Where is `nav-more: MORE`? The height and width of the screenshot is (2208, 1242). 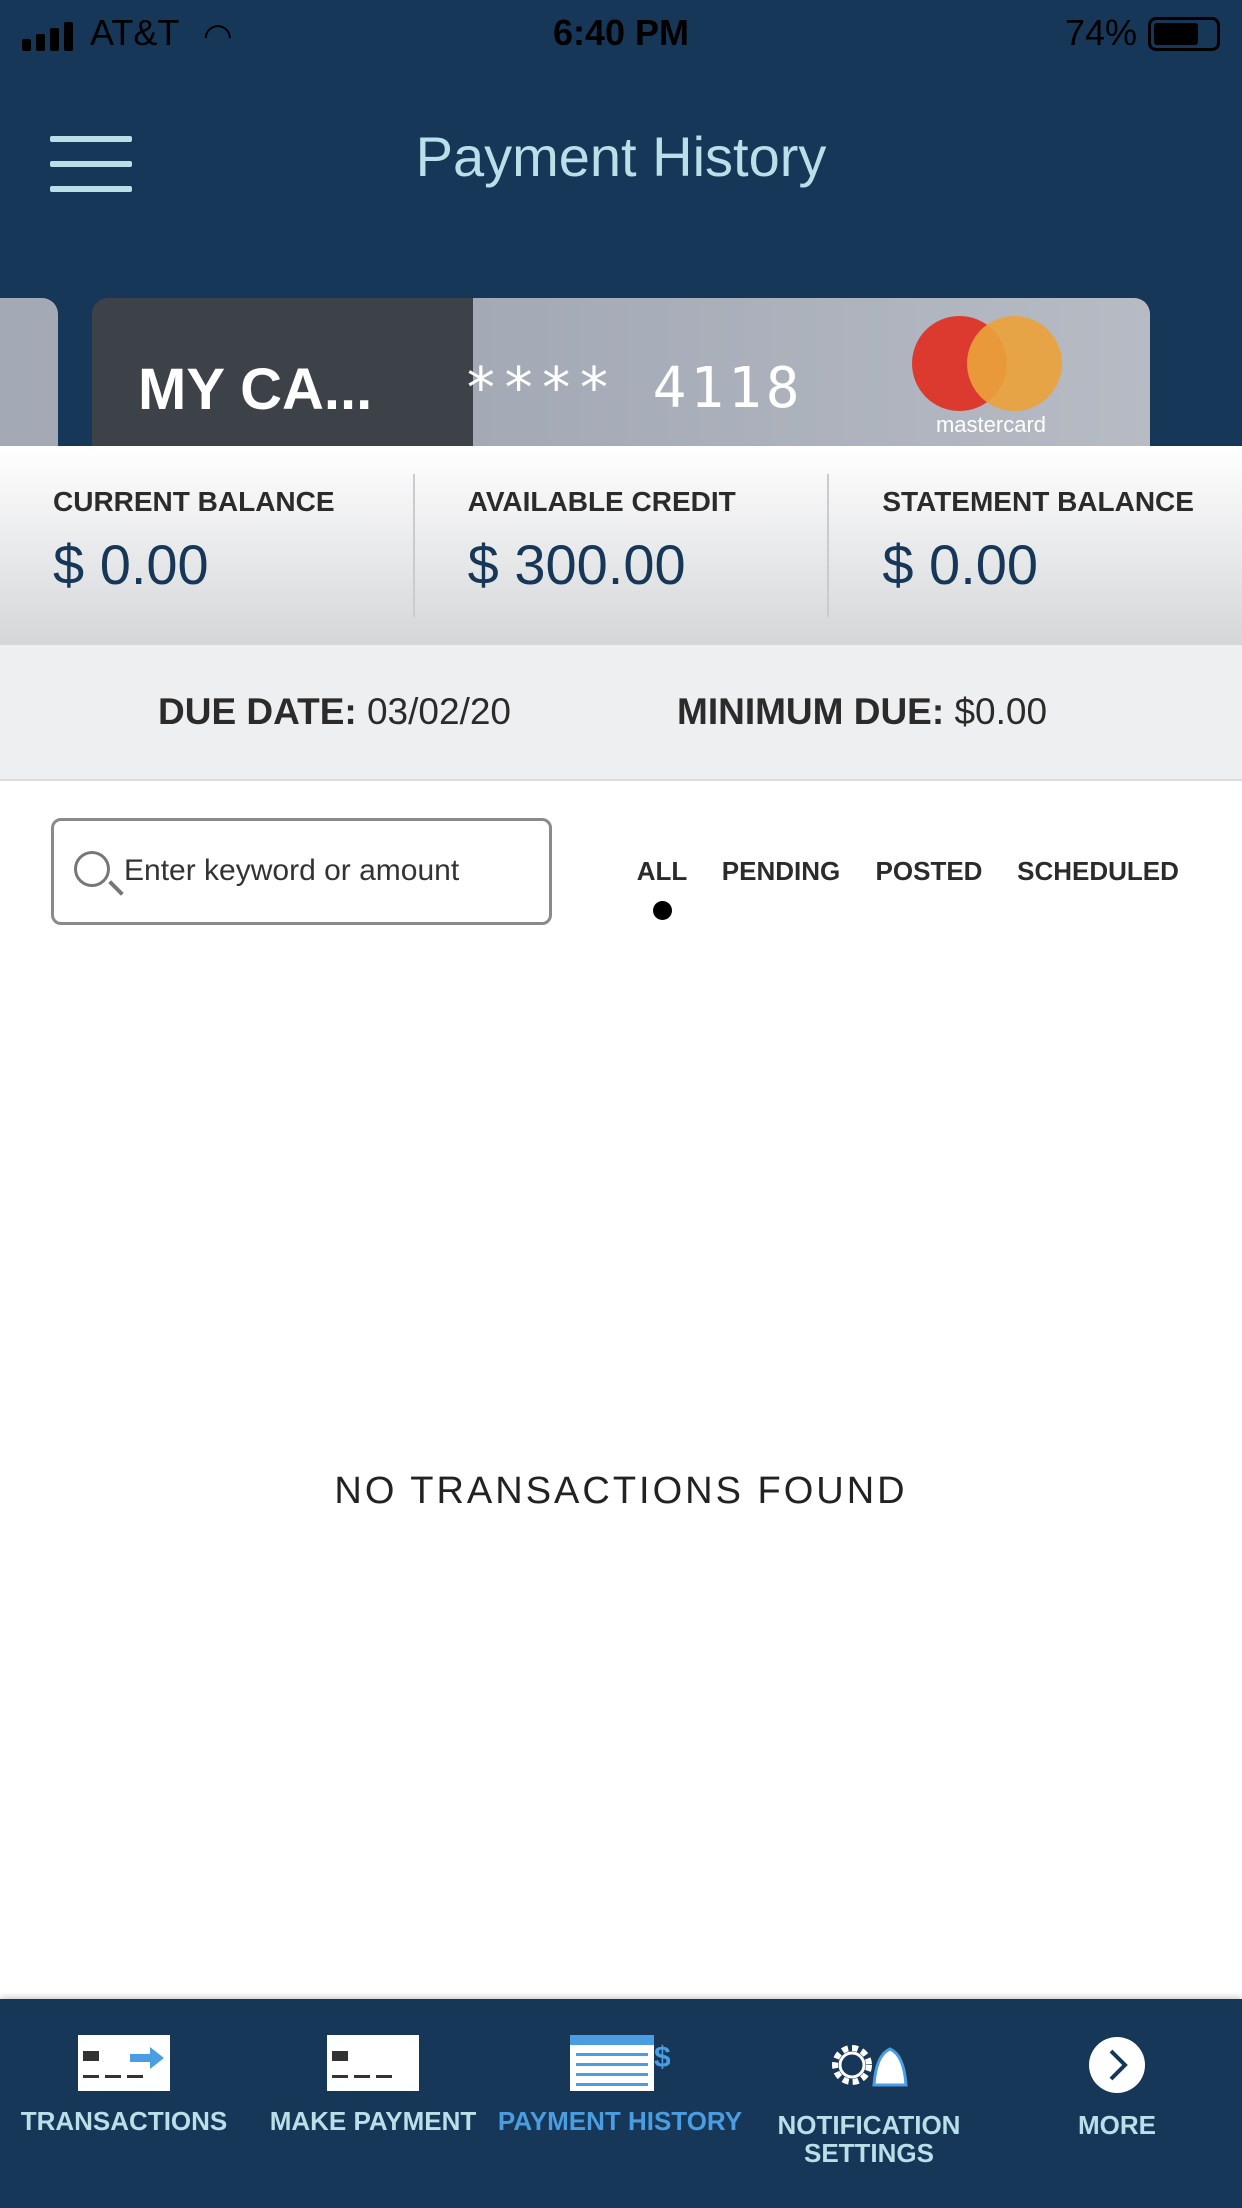 nav-more: MORE is located at coordinates (1117, 2087).